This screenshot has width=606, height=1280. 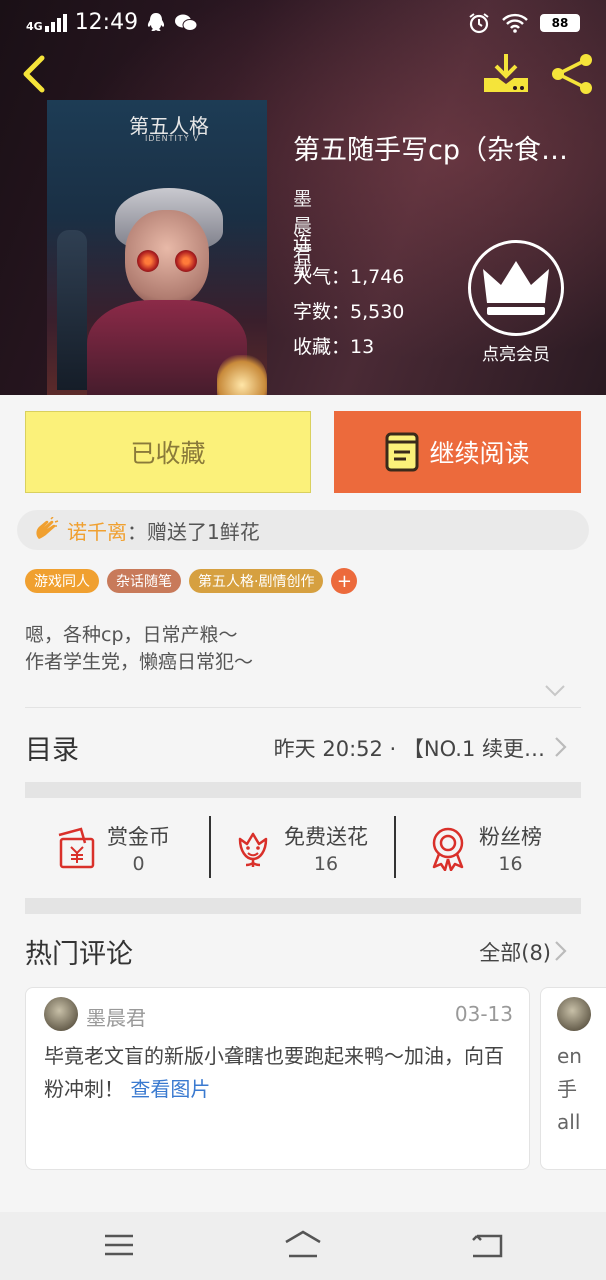 I want to click on comment-text: en 手 all, so click(x=569, y=1089).